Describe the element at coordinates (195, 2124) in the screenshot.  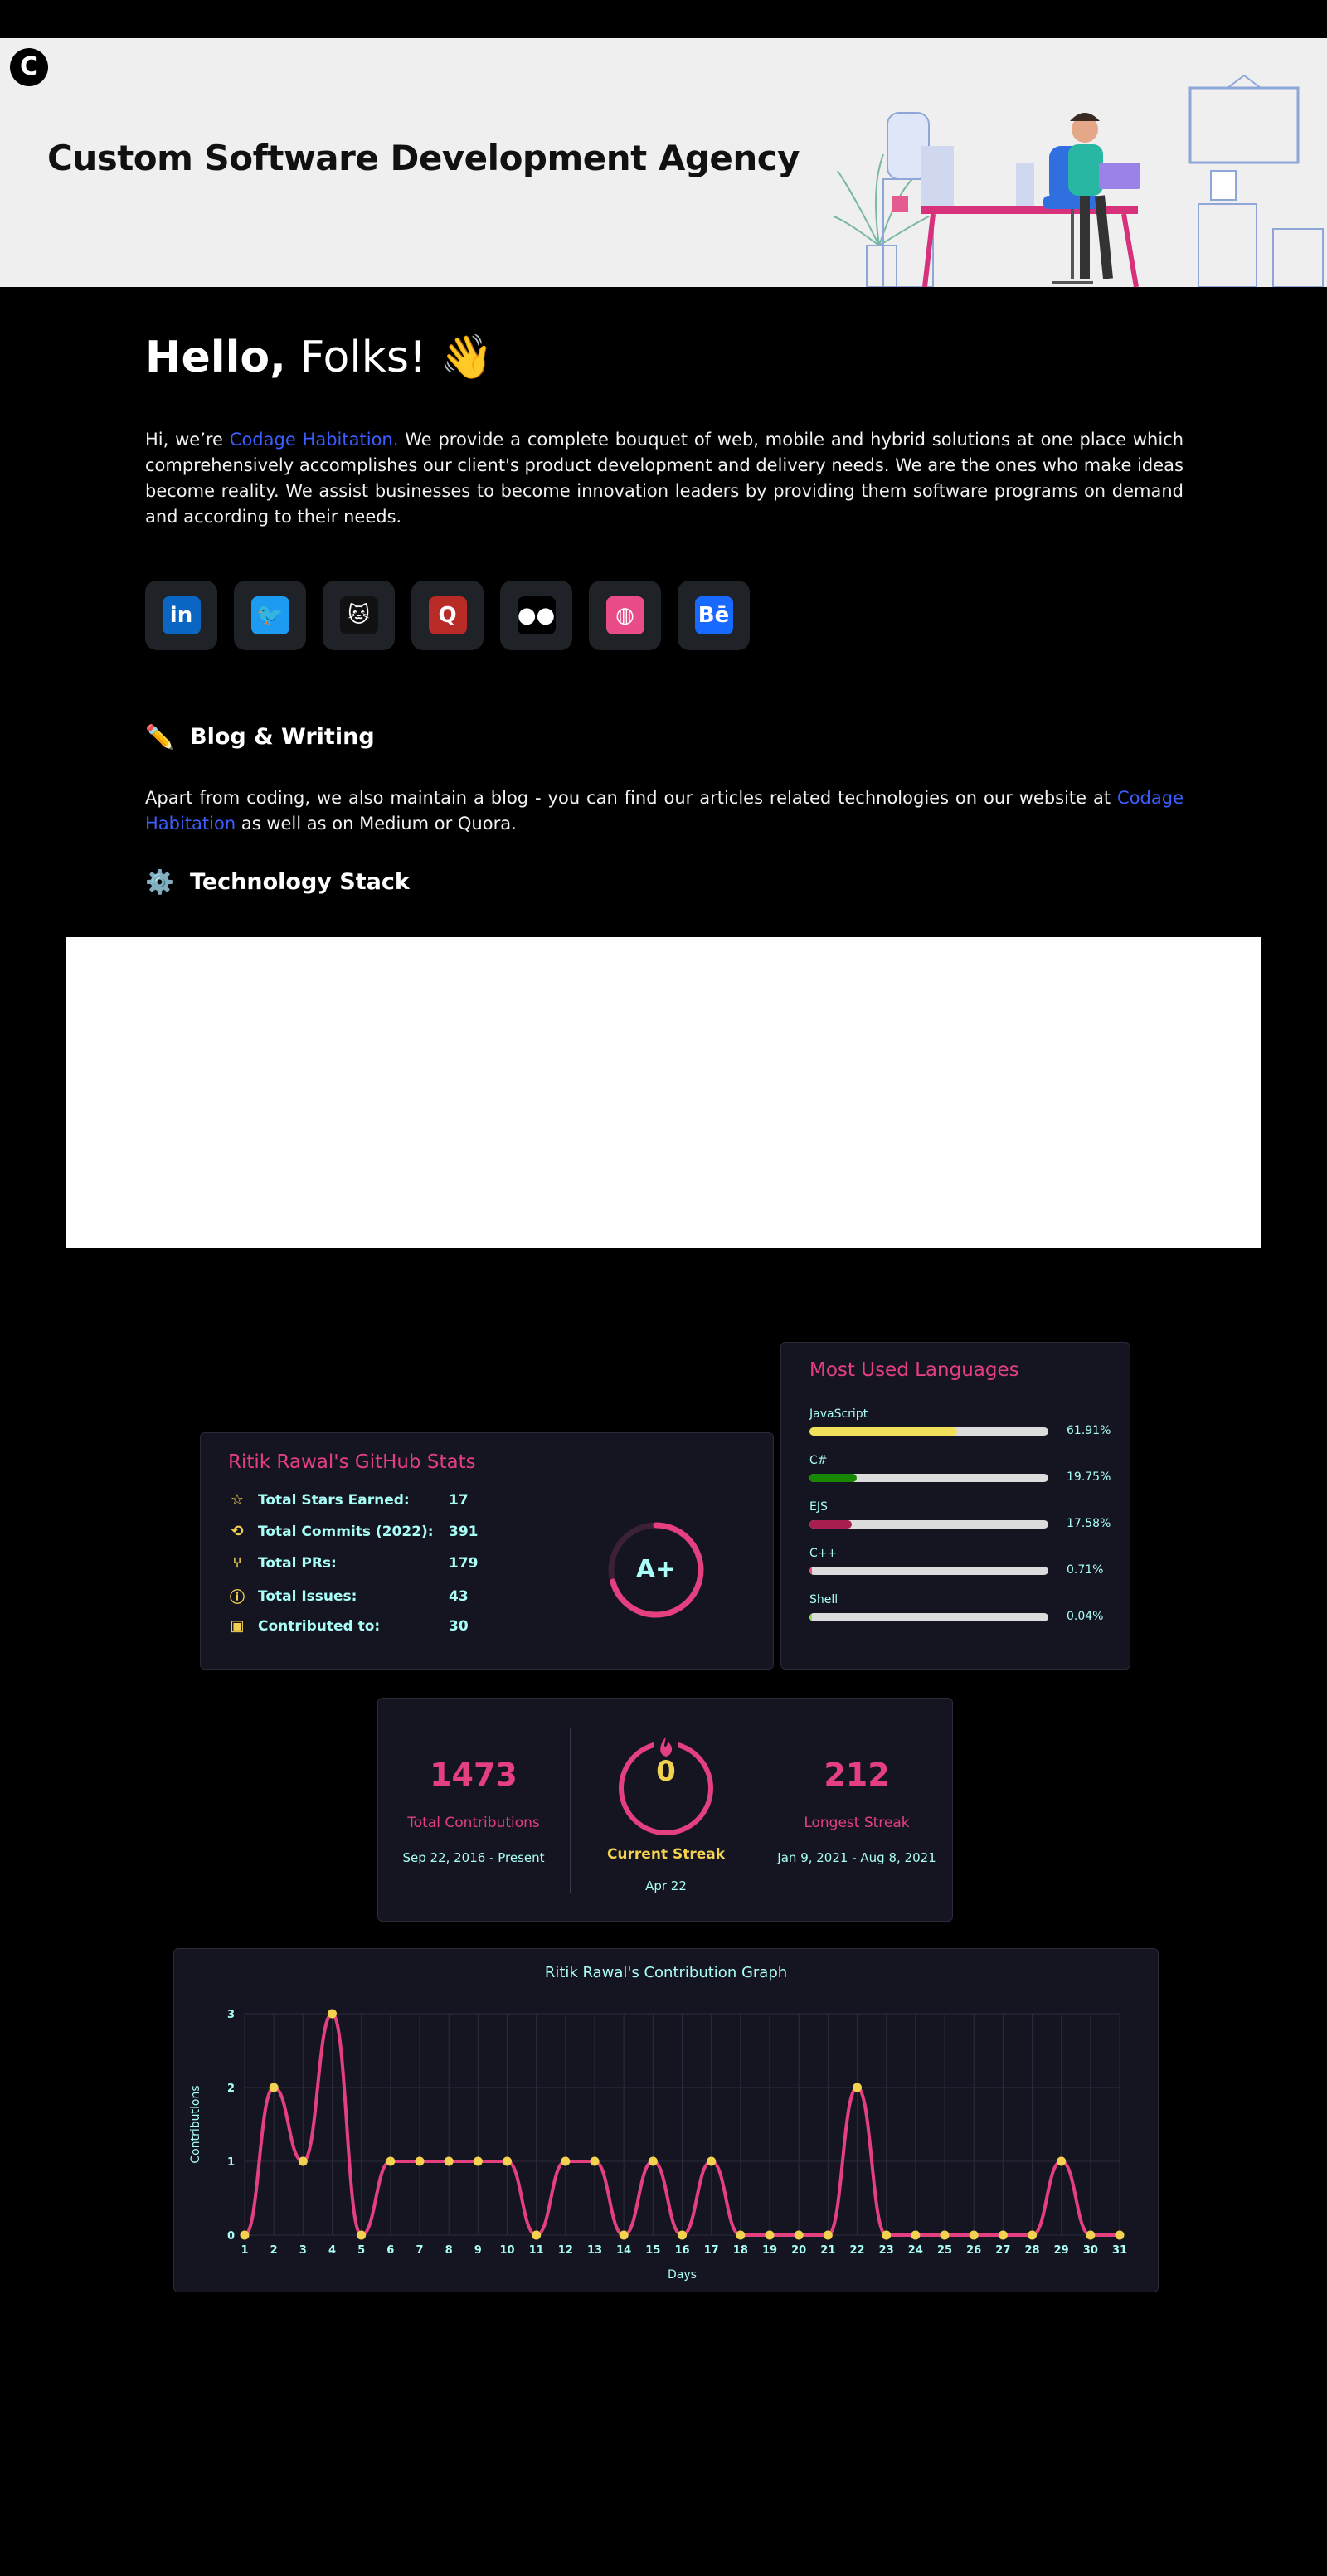
I see `y-axis-label: Contributions` at that location.